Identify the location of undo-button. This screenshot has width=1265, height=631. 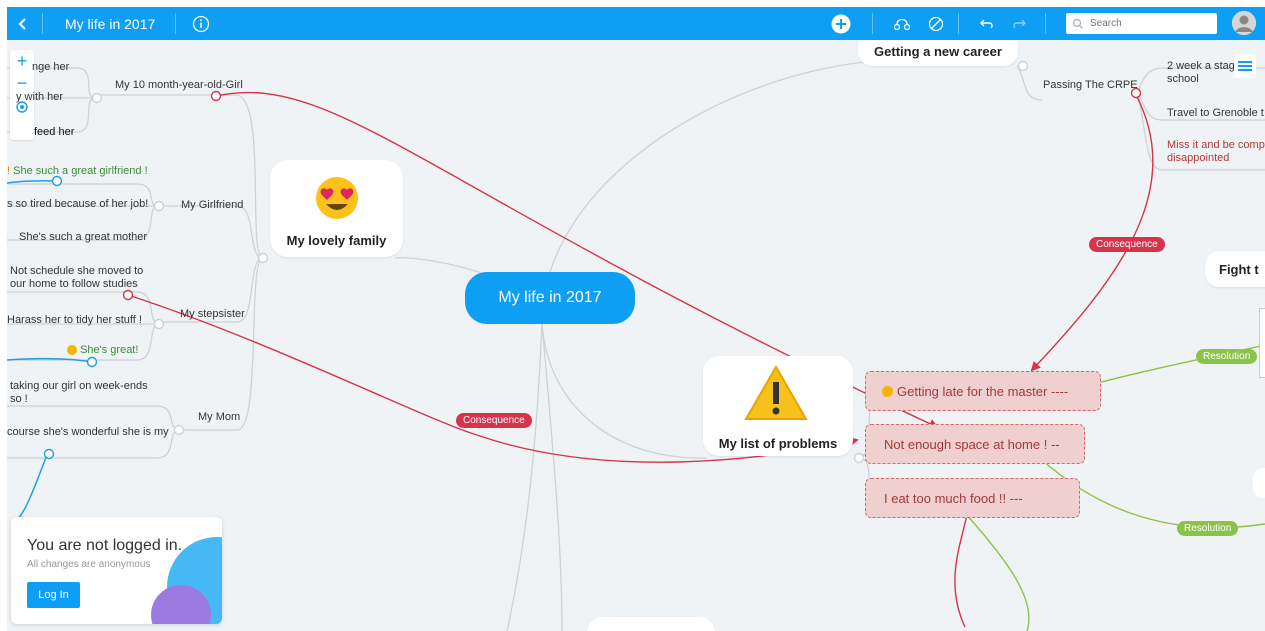
(987, 23).